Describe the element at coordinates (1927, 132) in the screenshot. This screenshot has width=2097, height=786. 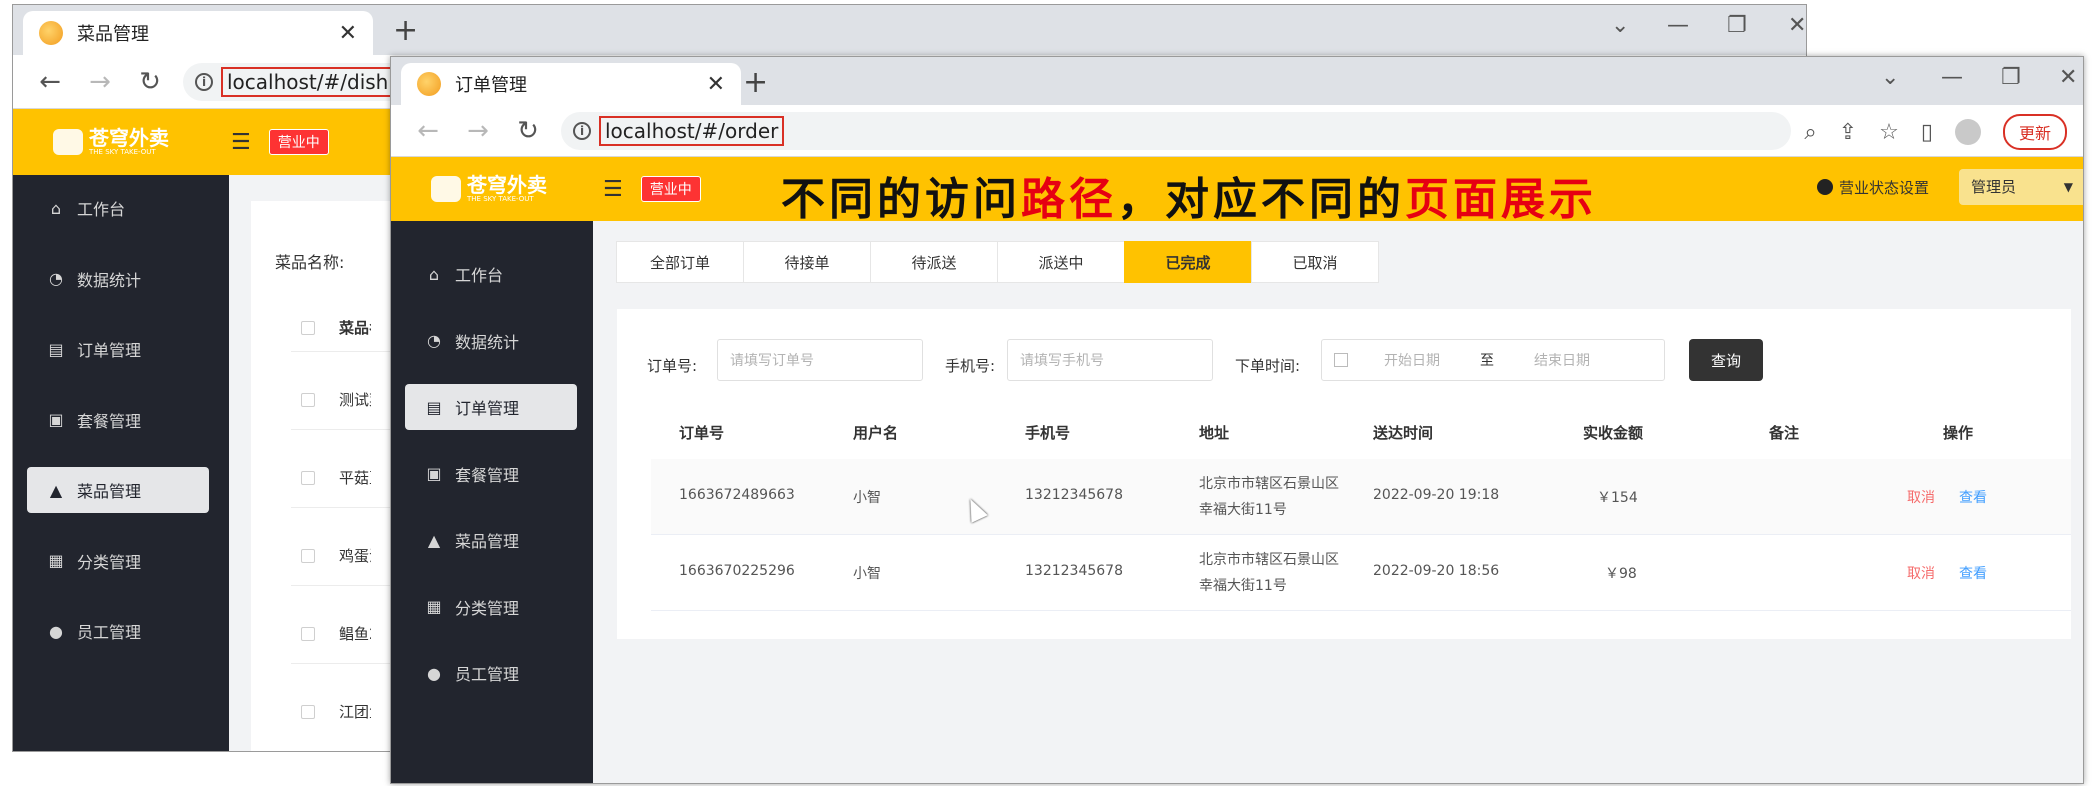
I see `side-panel-icon: ▯` at that location.